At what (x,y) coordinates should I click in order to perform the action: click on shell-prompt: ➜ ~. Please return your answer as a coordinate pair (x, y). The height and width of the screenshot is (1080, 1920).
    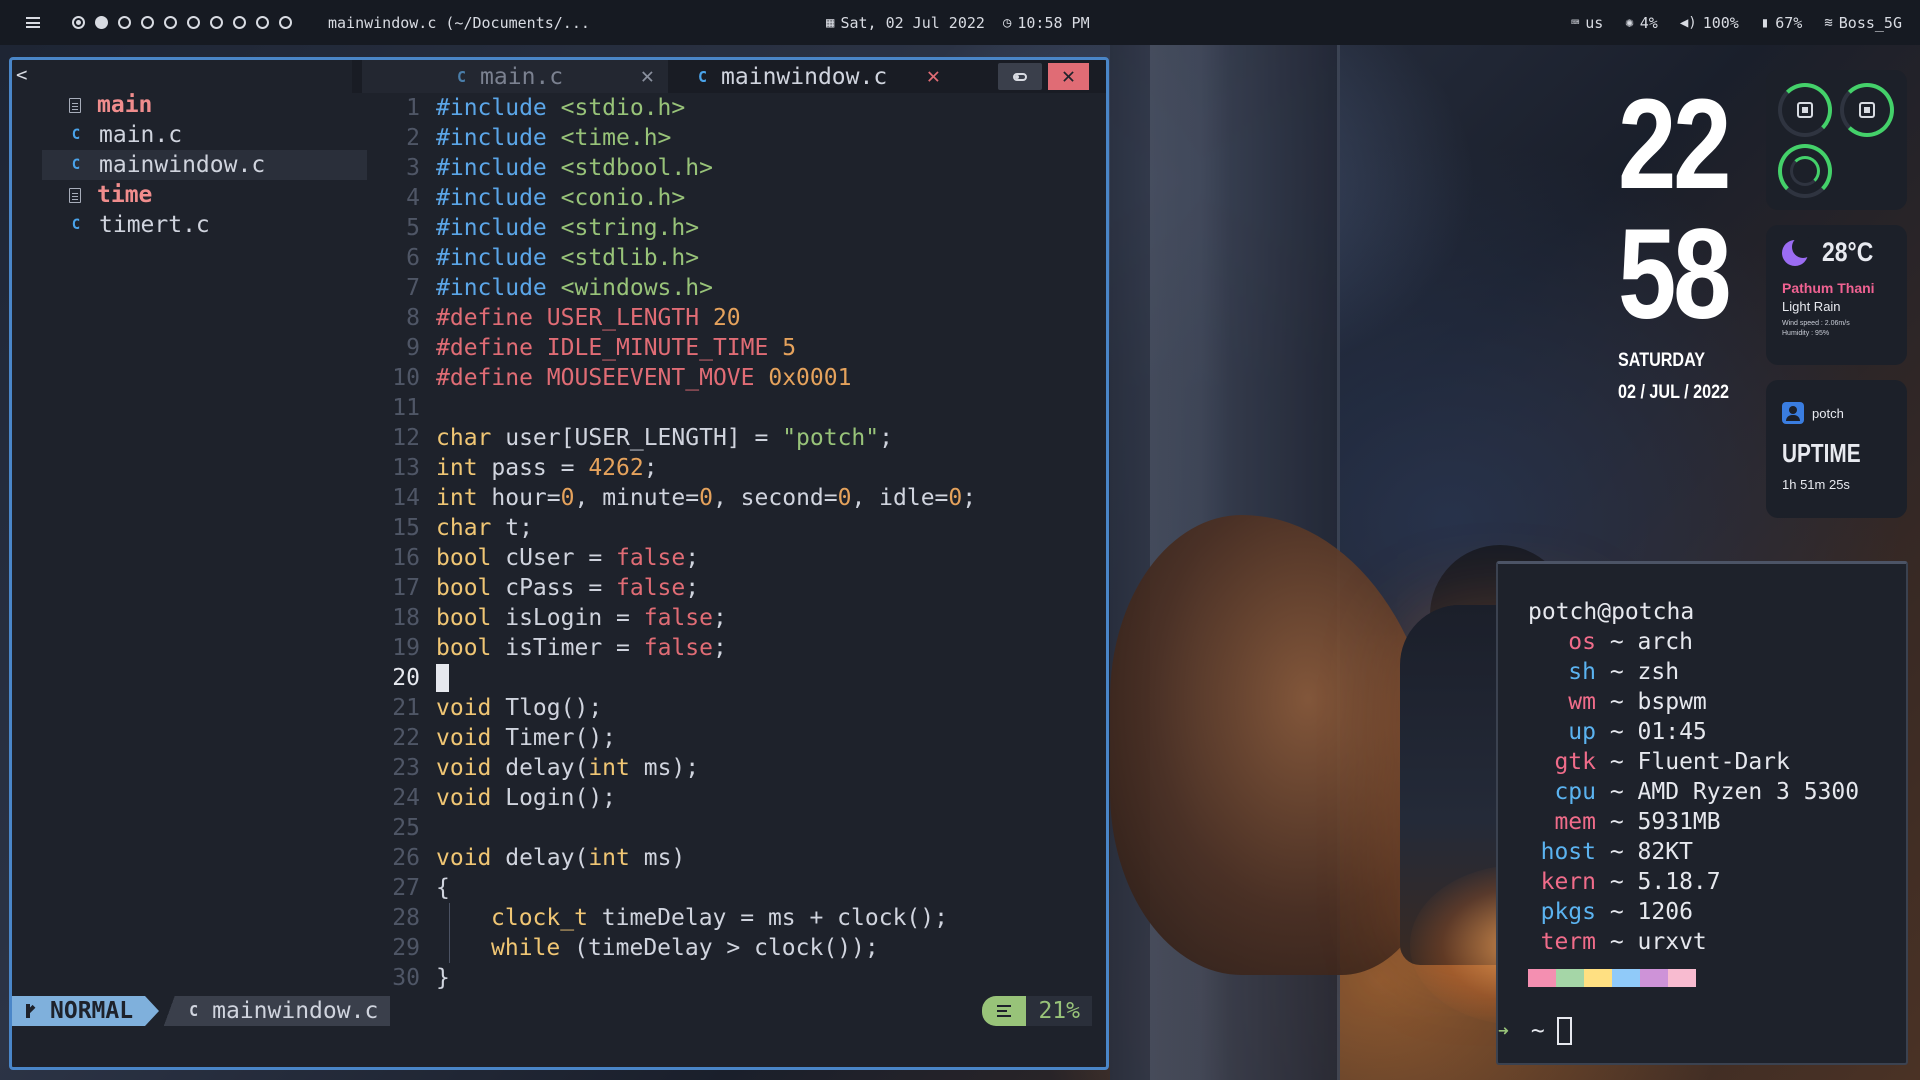
    Looking at the image, I should click on (1535, 1031).